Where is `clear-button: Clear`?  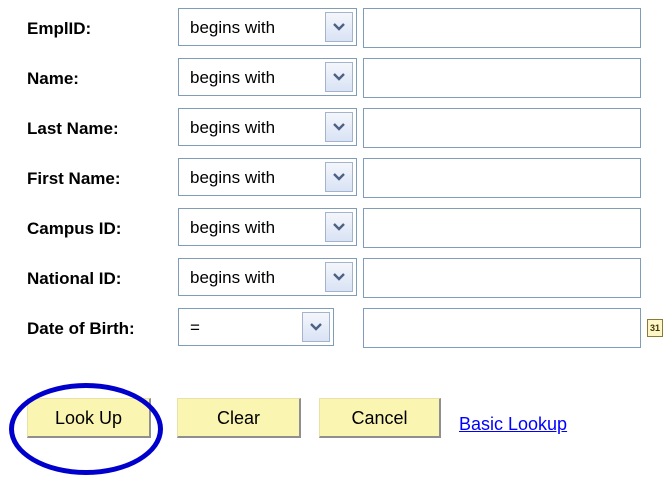 clear-button: Clear is located at coordinates (239, 418).